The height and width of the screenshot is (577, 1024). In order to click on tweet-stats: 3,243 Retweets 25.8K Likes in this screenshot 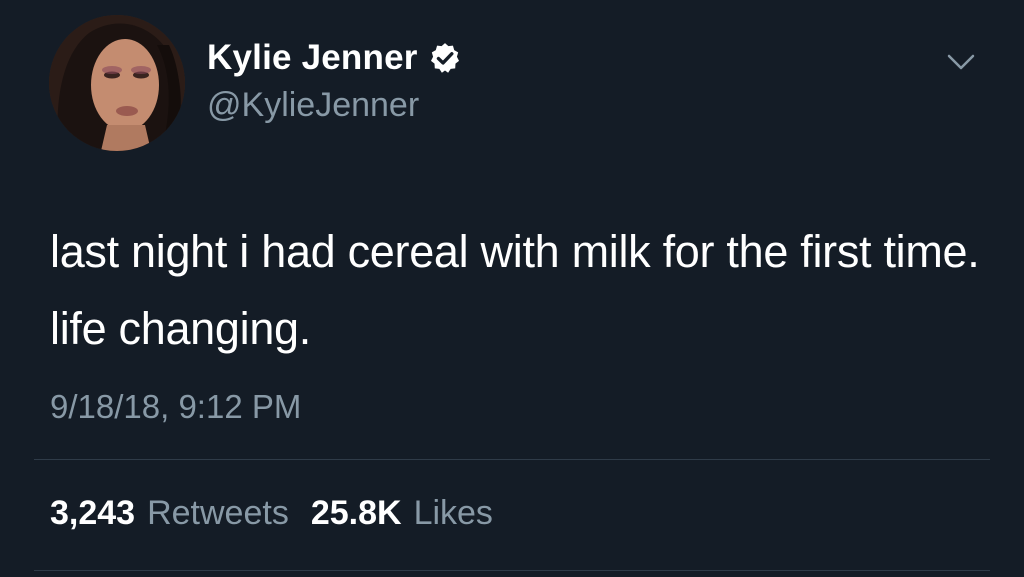, I will do `click(282, 513)`.